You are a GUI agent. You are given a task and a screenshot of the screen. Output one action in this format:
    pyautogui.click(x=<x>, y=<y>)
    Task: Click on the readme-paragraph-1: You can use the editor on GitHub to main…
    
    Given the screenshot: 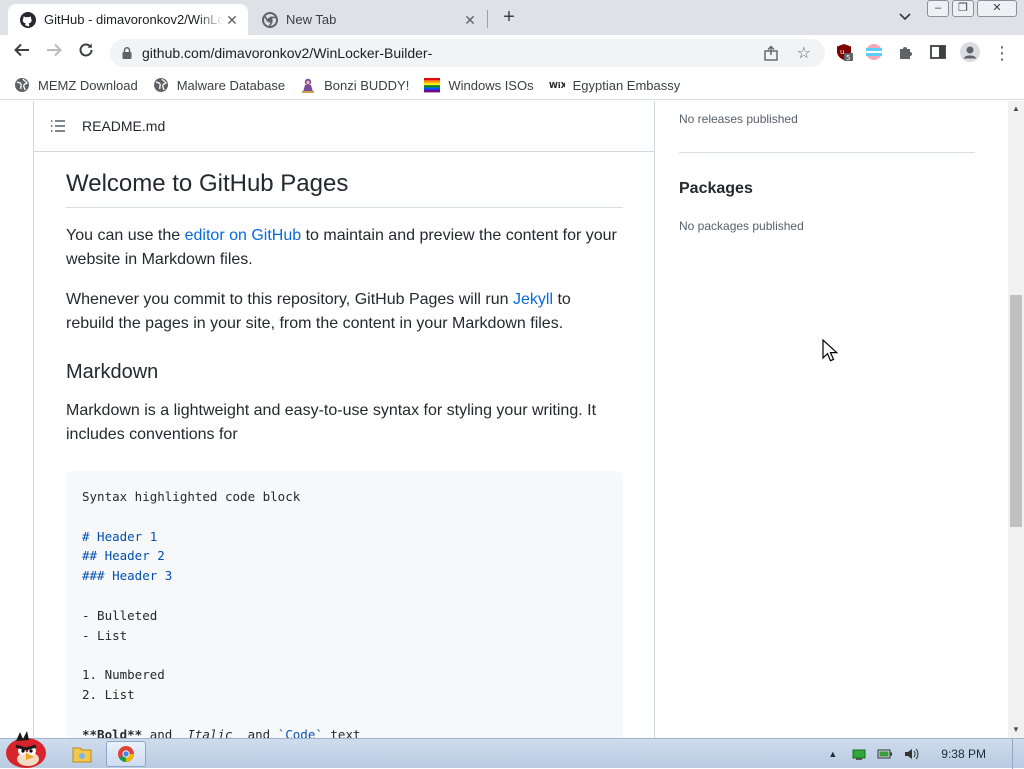 What is the action you would take?
    pyautogui.click(x=341, y=247)
    